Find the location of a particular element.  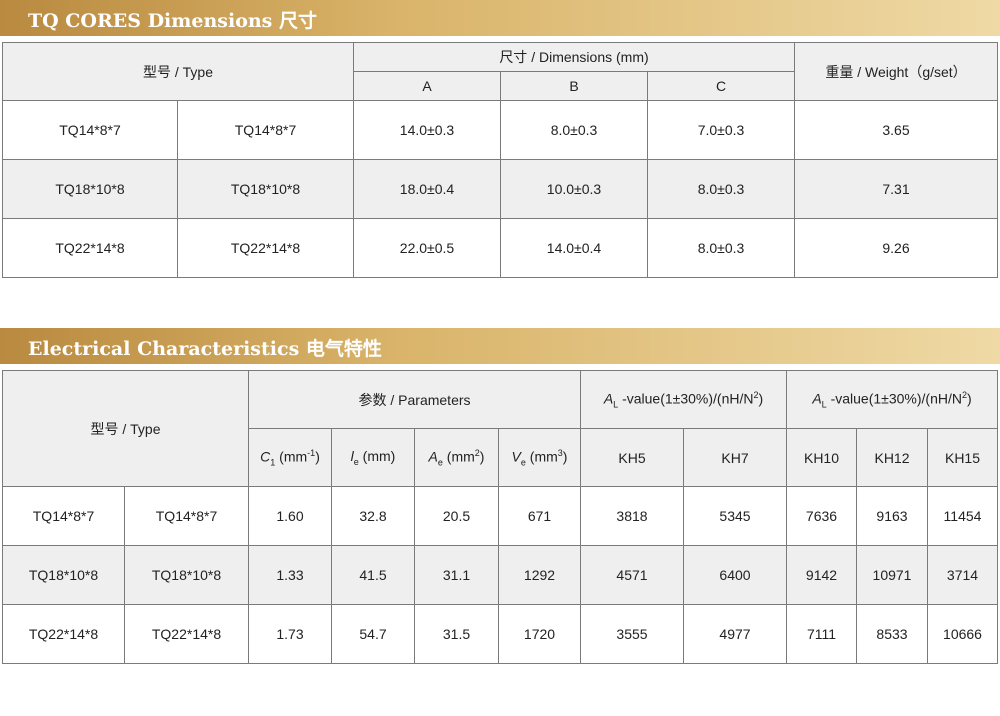

le-header: le (mm) is located at coordinates (373, 457).